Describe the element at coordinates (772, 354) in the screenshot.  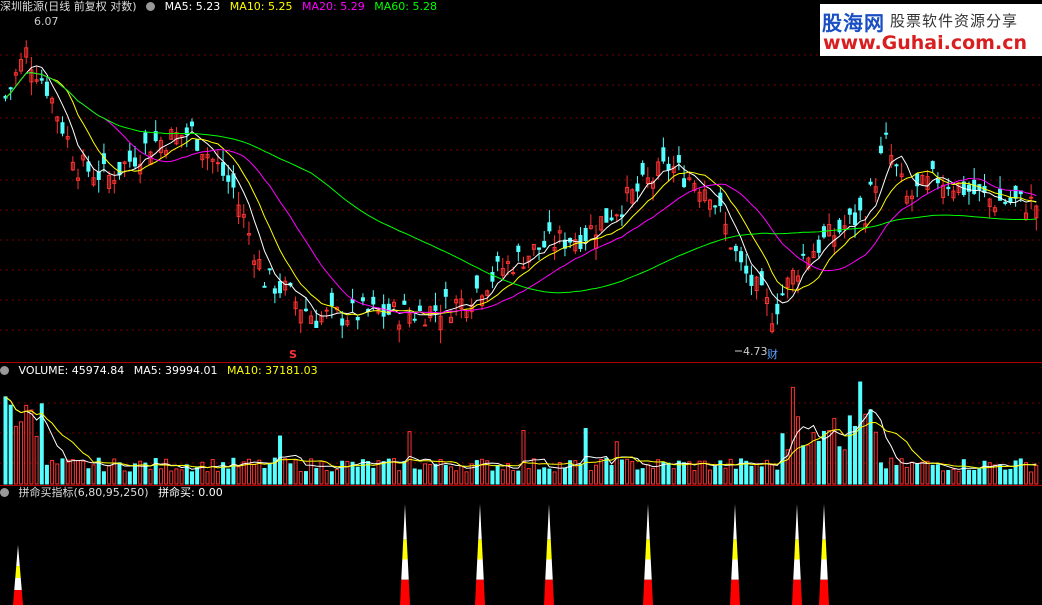
I see `financial-marker: 财` at that location.